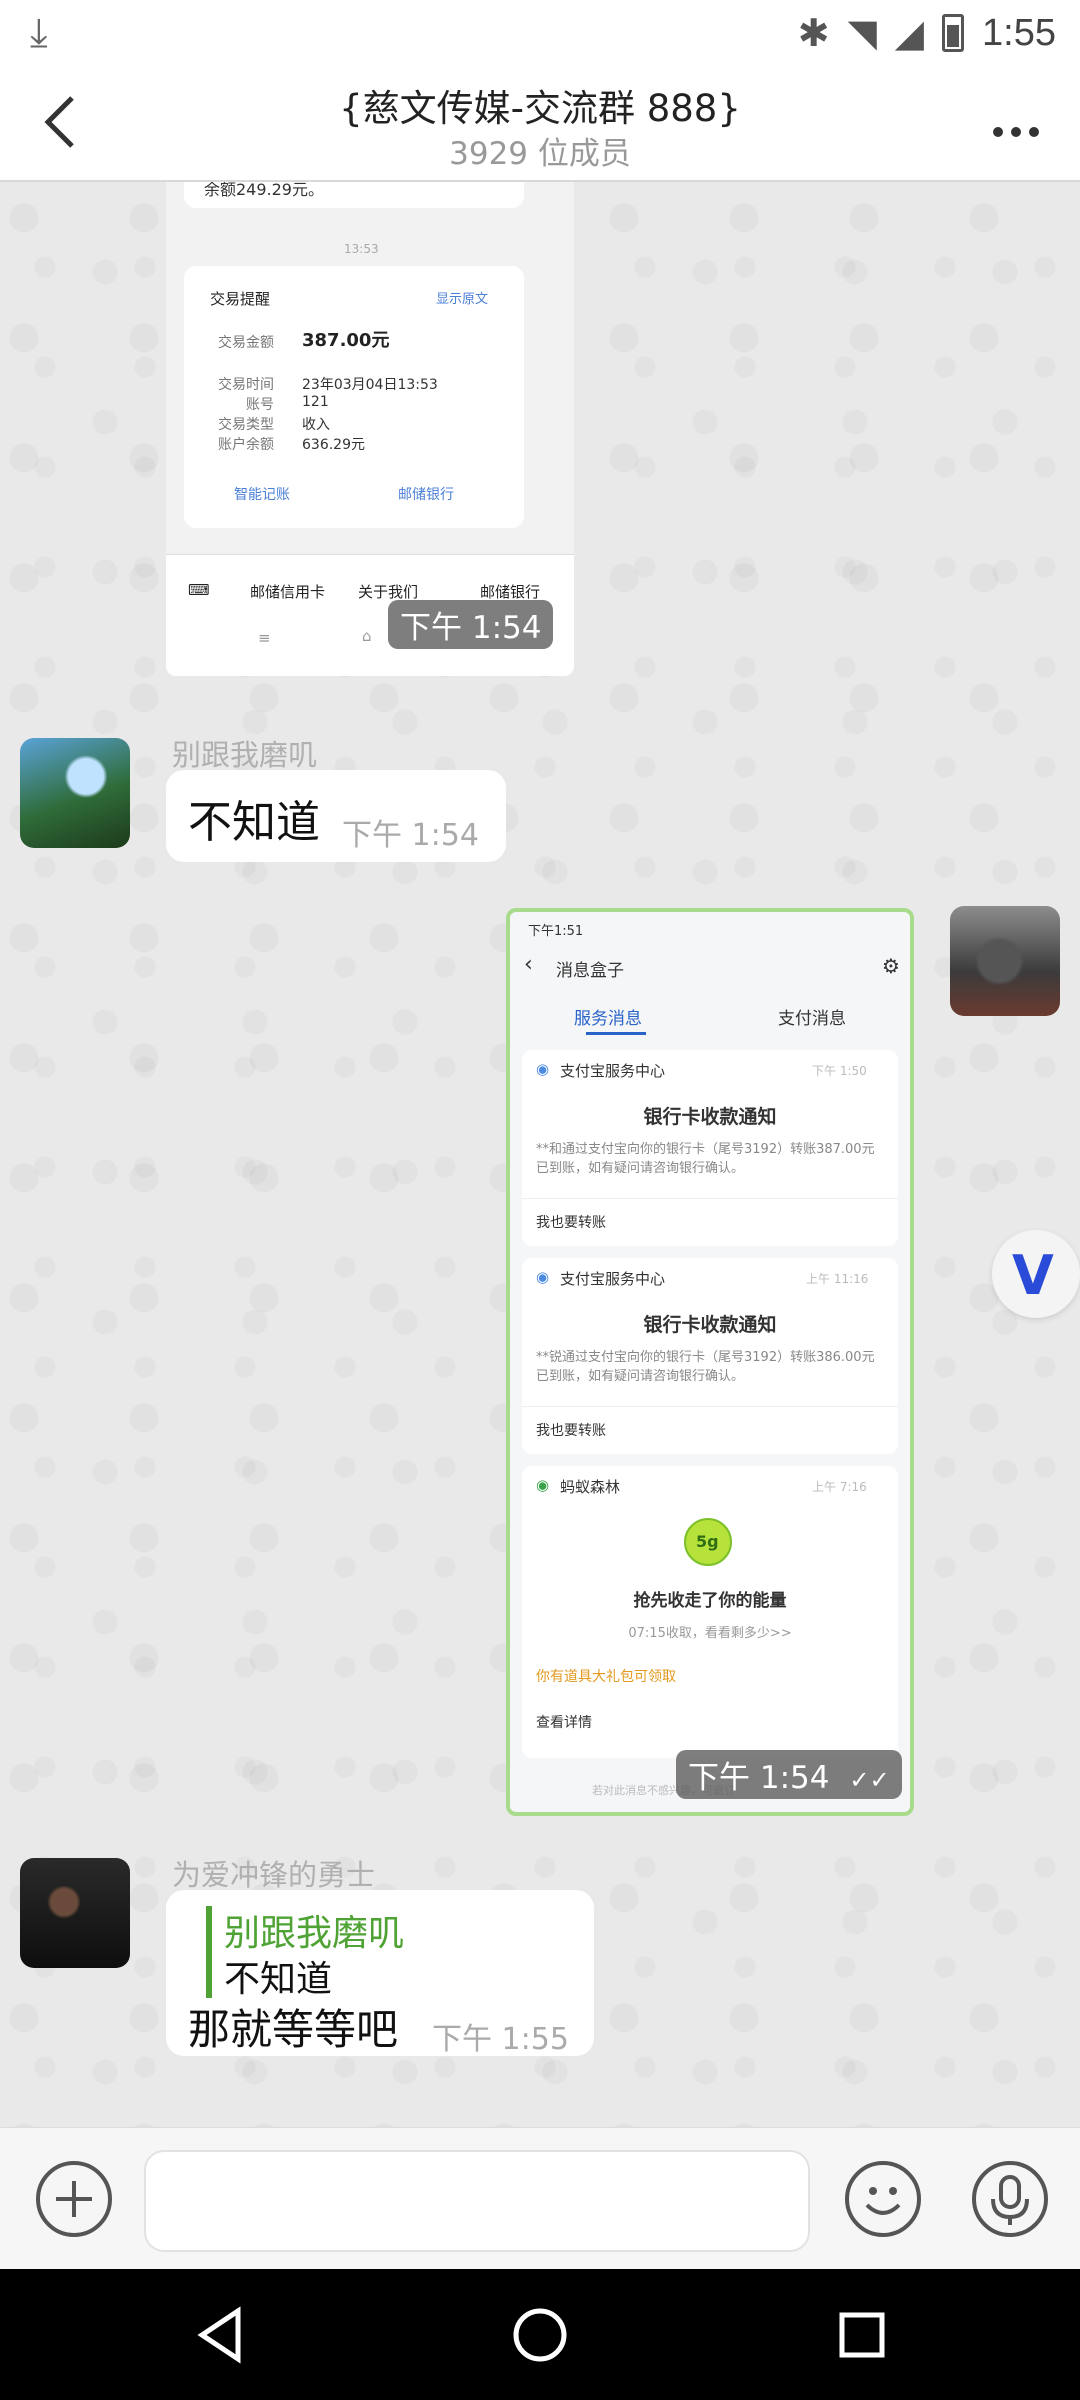  What do you see at coordinates (608, 1019) in the screenshot?
I see `tab-service: 服务消息` at bounding box center [608, 1019].